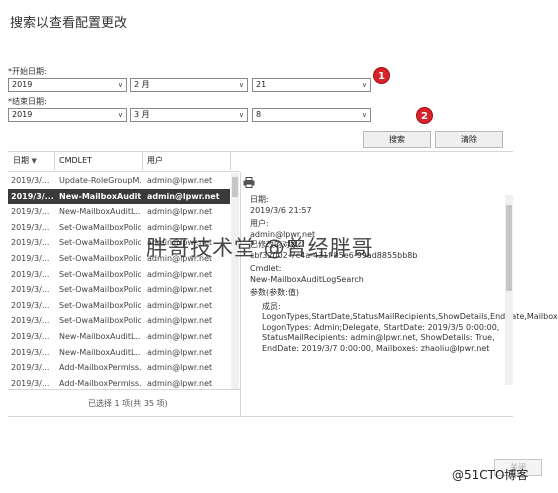  I want to click on start-month-select: 2 月 ∨, so click(189, 85).